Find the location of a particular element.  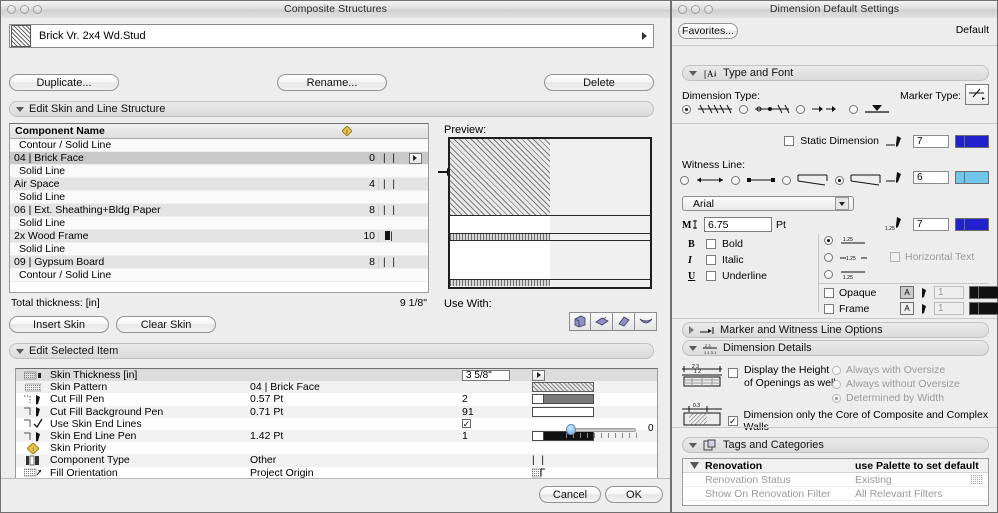

disclosure-triangle-tags-icon is located at coordinates (693, 445).